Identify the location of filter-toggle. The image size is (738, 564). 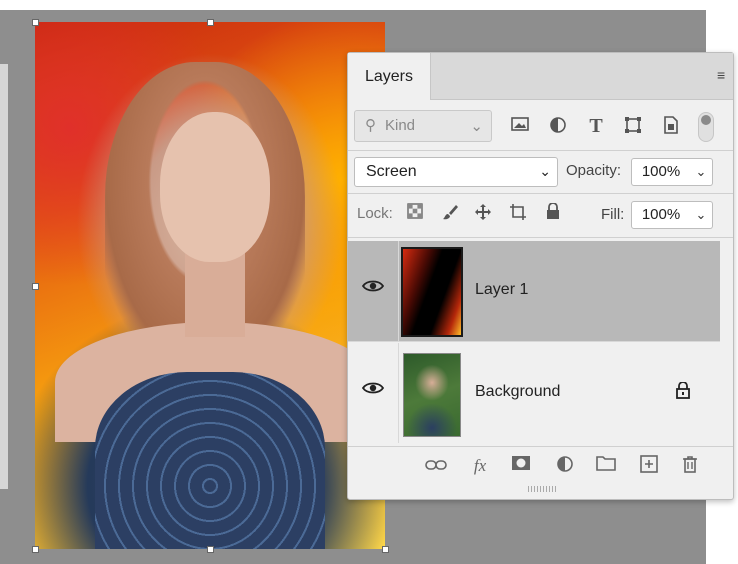
(706, 127).